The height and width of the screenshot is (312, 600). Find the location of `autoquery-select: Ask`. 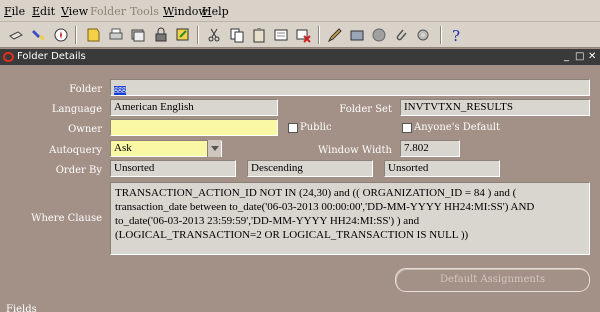

autoquery-select: Ask is located at coordinates (166, 148).